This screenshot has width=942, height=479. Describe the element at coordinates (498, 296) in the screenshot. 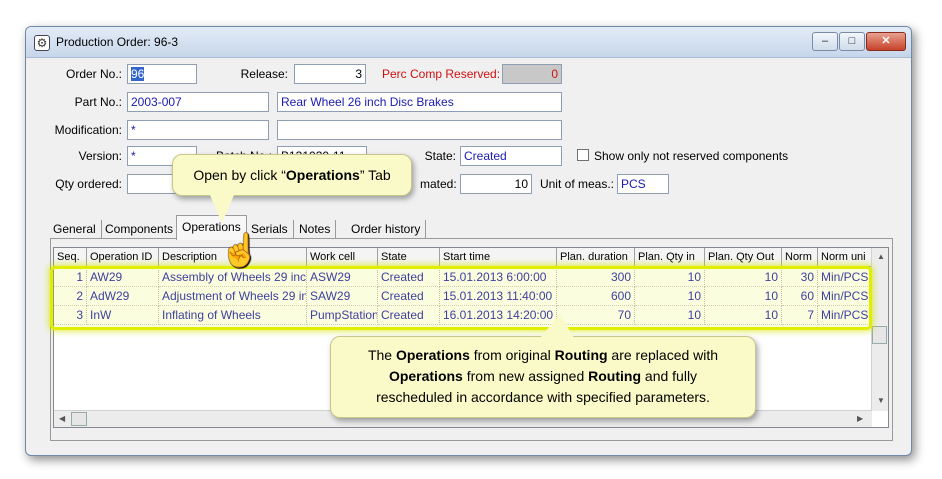

I see `table-row-2-start-time: 15.01.2013 11:40:00` at that location.